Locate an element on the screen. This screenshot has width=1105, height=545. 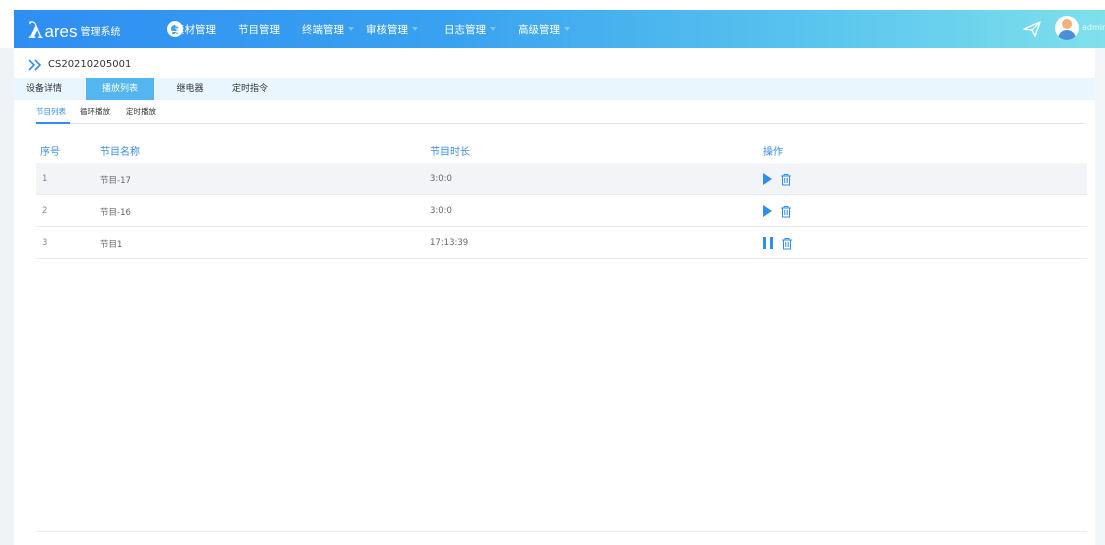
column-header-actions: 操作 is located at coordinates (773, 152).